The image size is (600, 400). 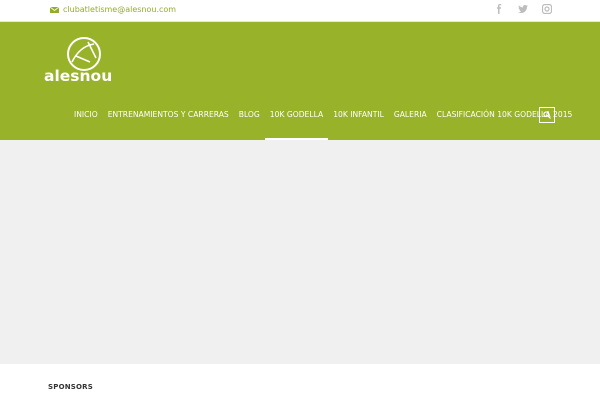 What do you see at coordinates (86, 115) in the screenshot?
I see `nav-item-inicio: INICIO` at bounding box center [86, 115].